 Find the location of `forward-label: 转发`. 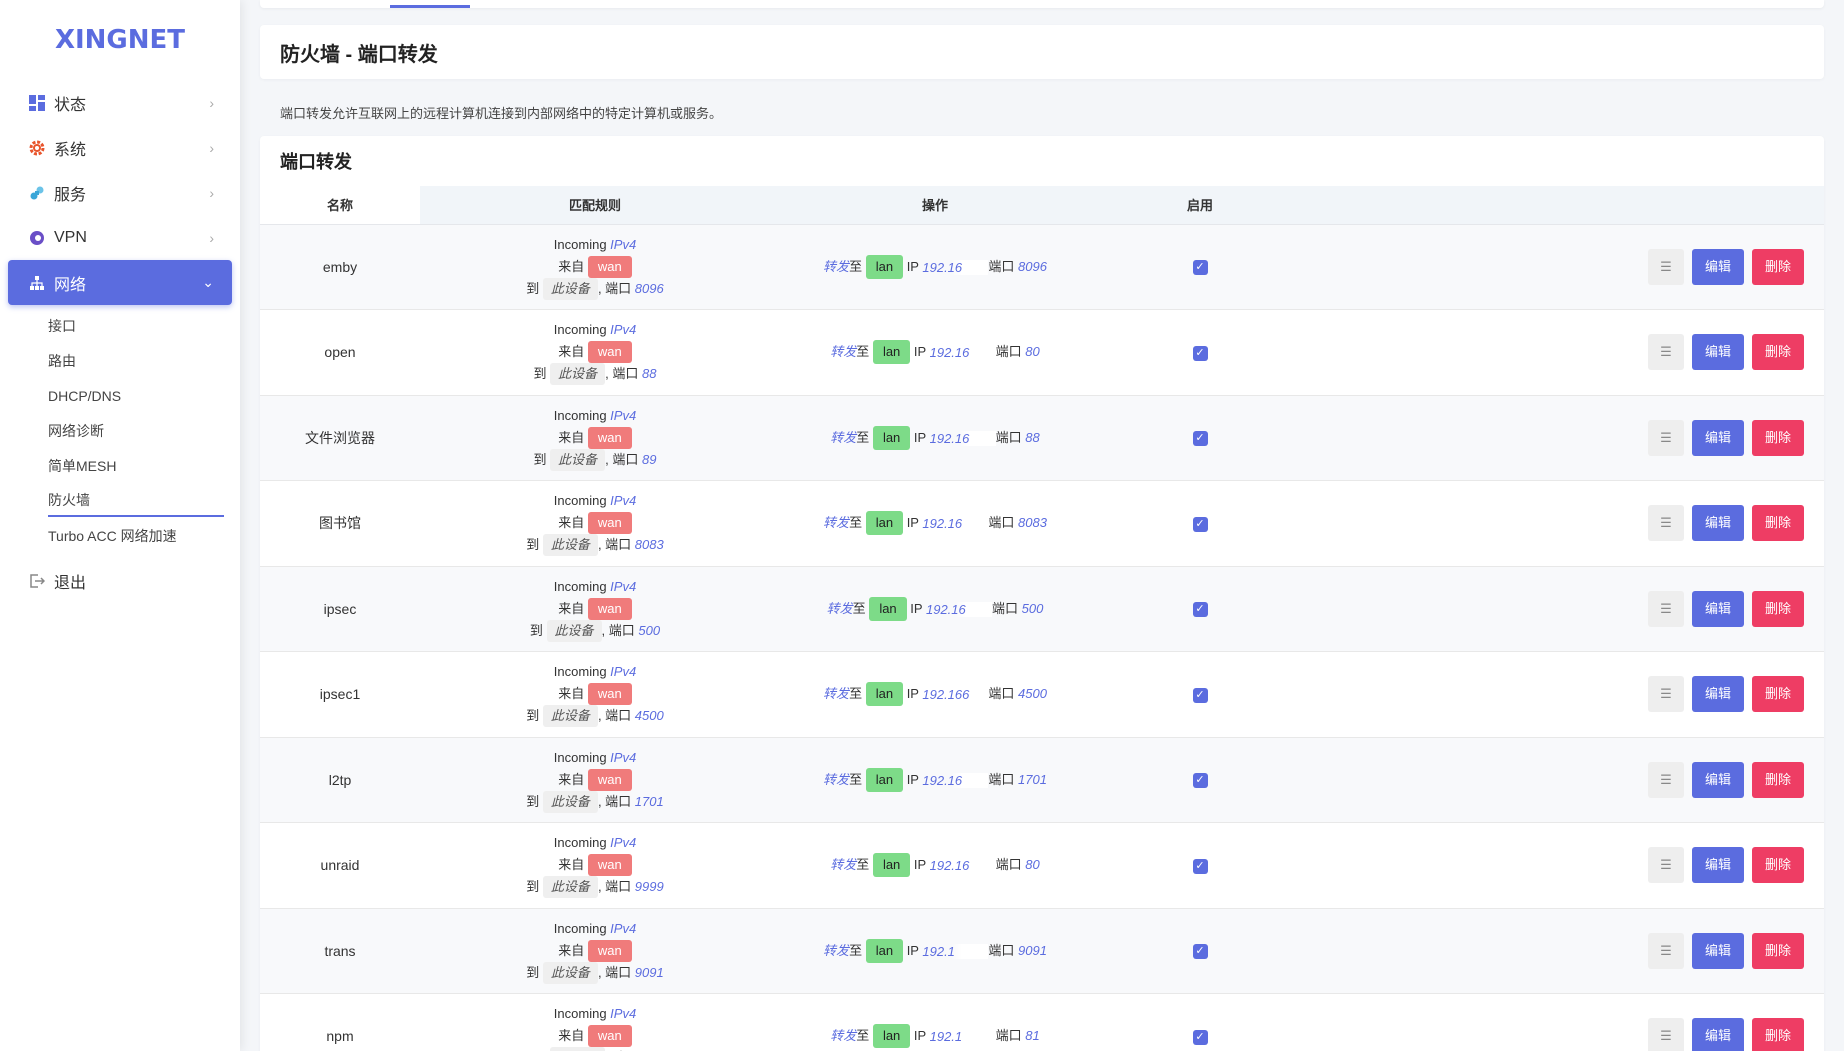

forward-label: 转发 is located at coordinates (843, 1036).